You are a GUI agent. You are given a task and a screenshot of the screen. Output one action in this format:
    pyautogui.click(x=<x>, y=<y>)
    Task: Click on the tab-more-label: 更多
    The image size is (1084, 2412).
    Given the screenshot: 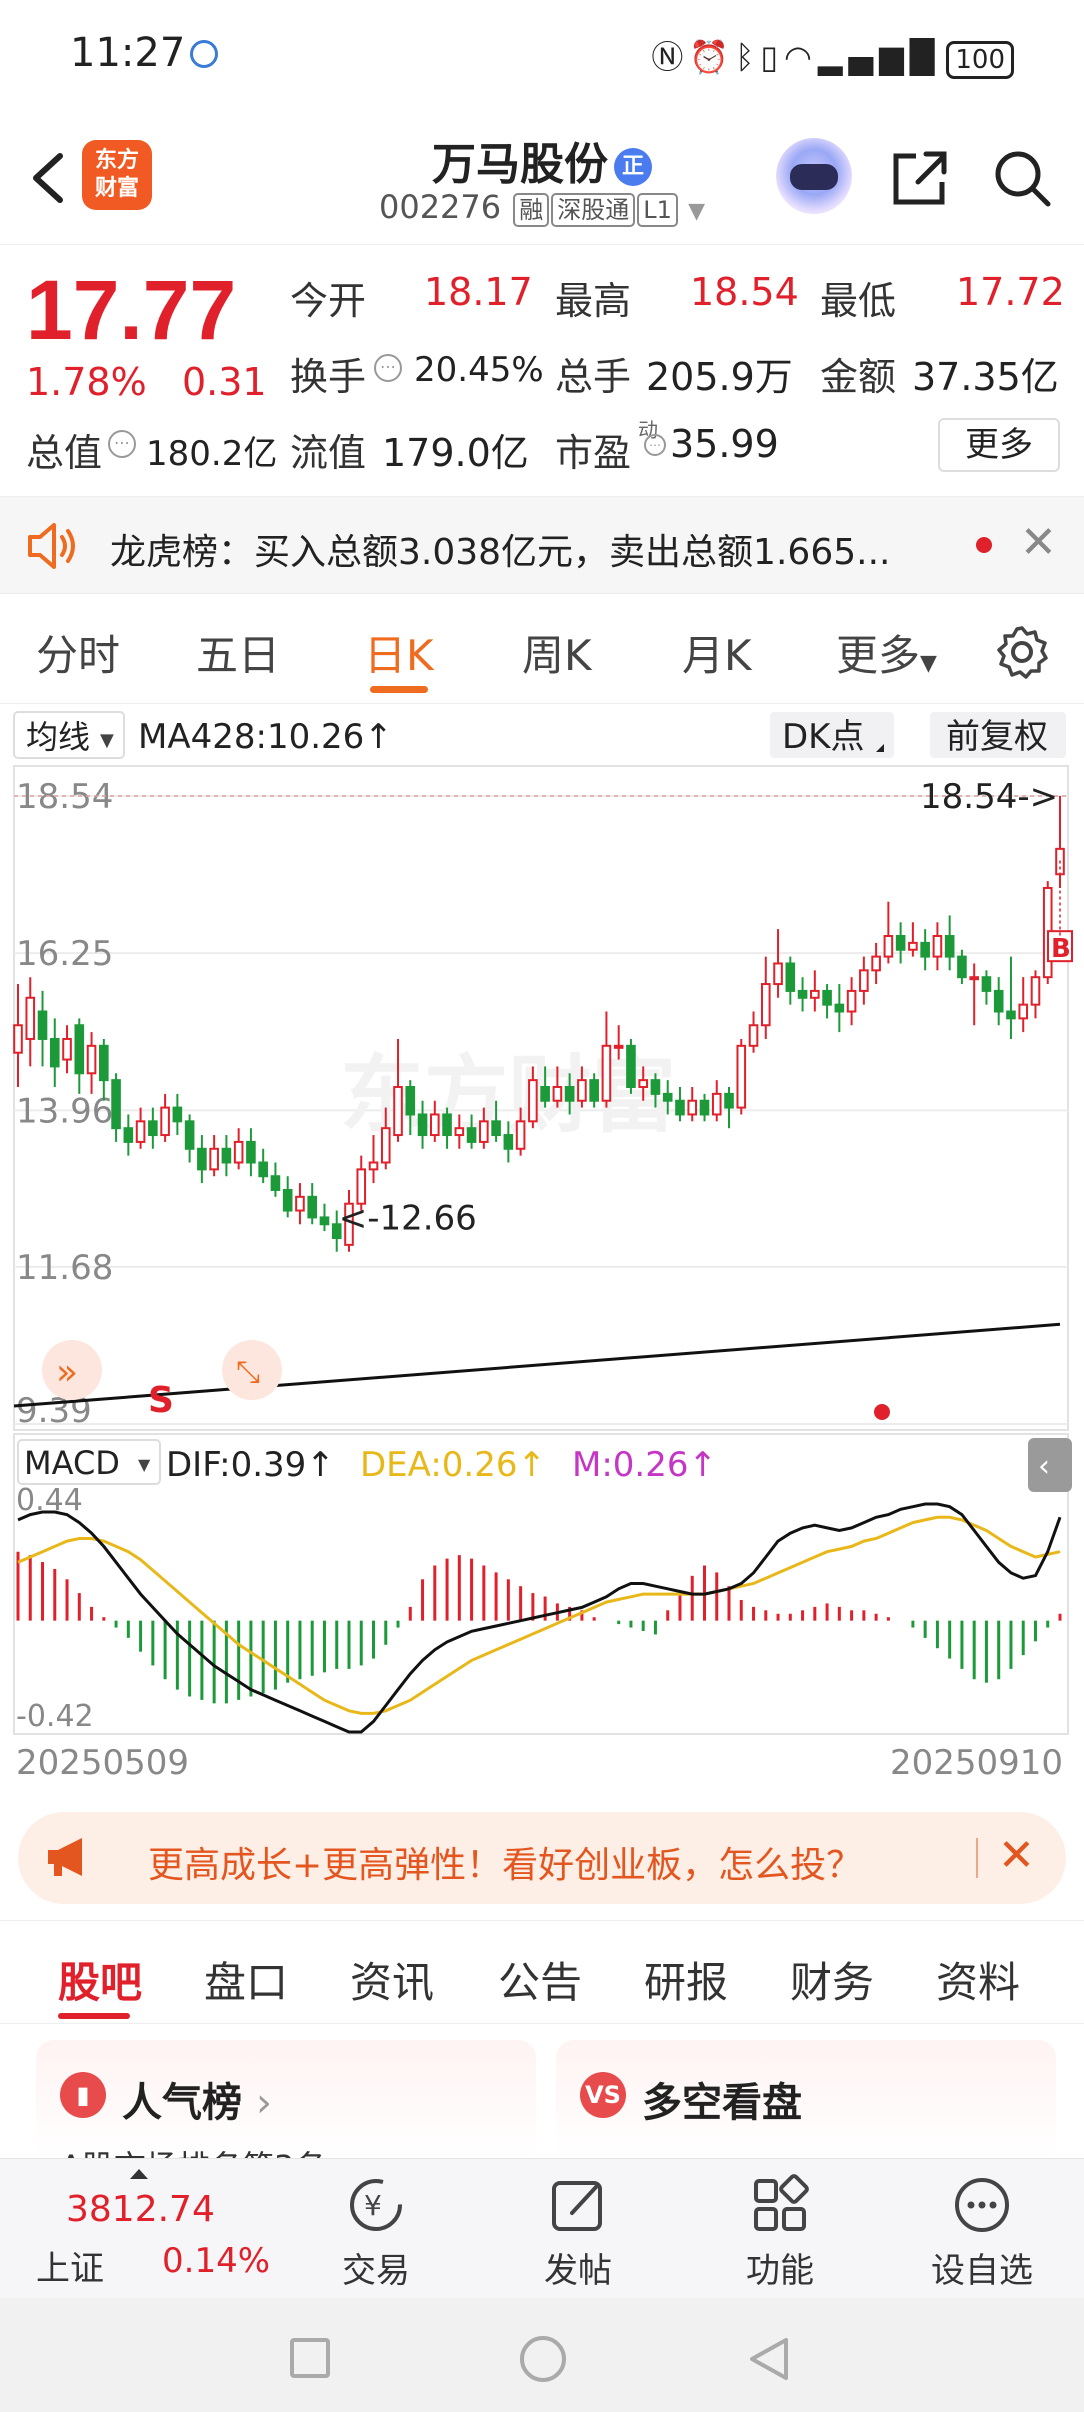 What is the action you would take?
    pyautogui.click(x=878, y=655)
    